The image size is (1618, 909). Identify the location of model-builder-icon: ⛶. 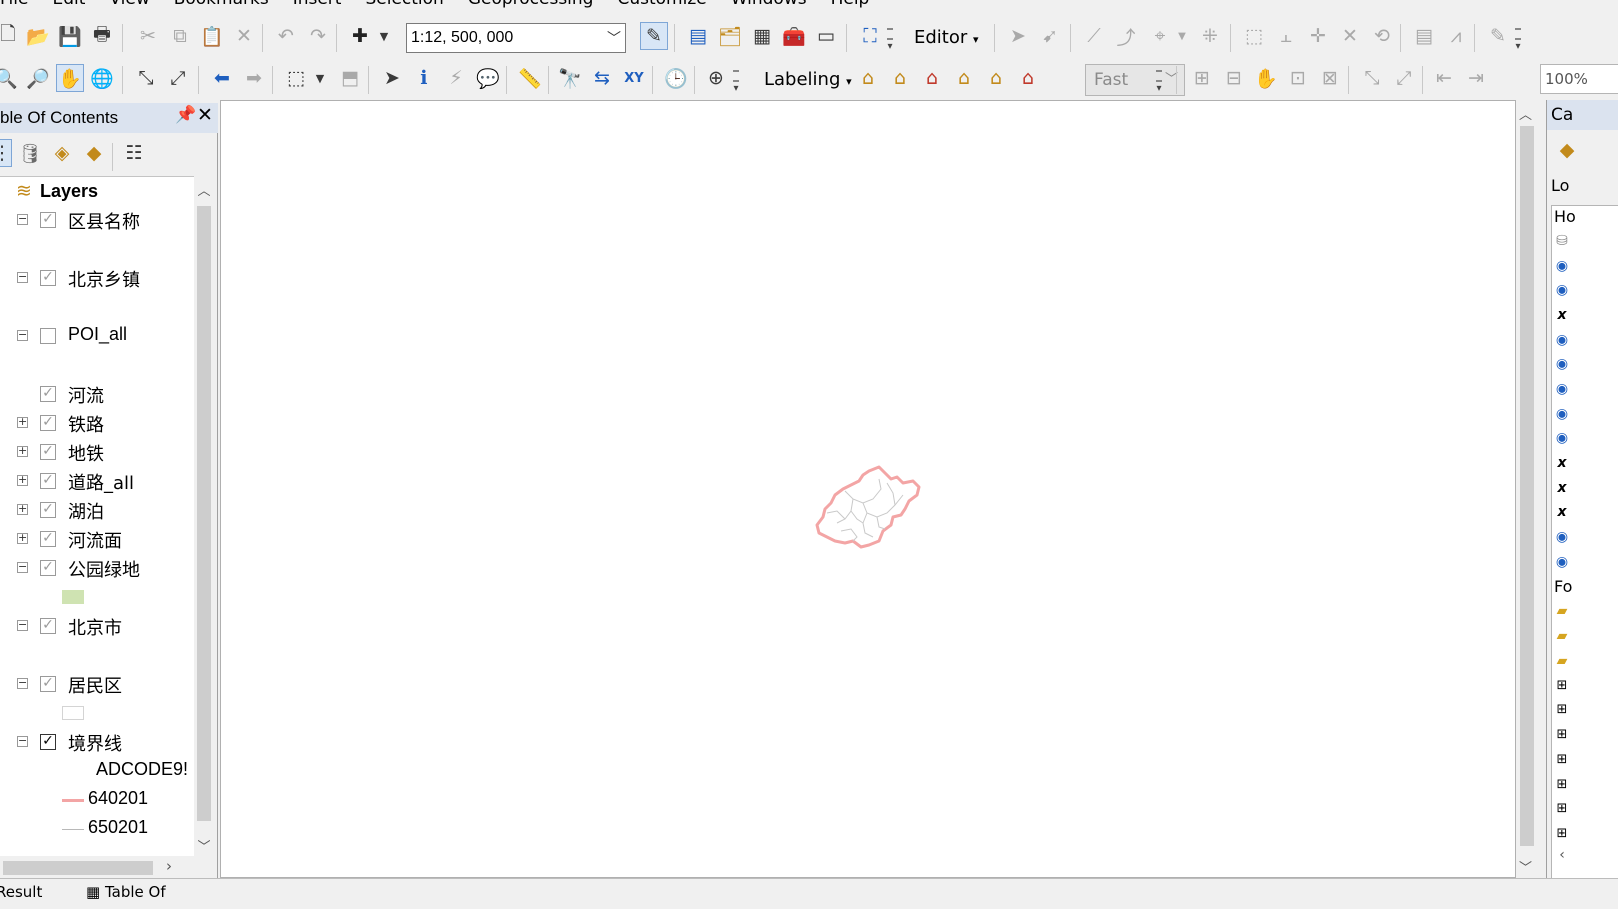
(870, 36).